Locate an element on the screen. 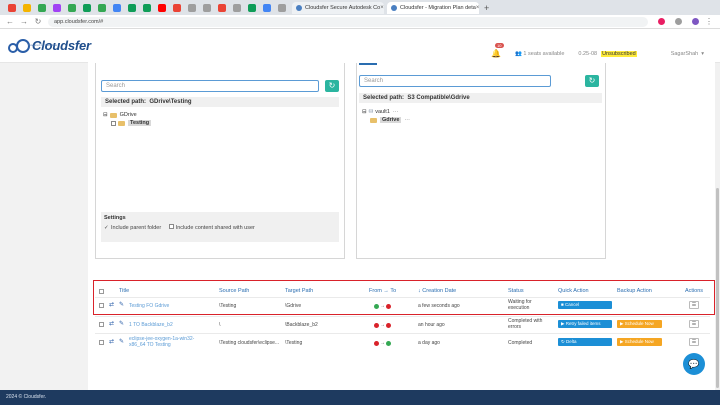 Image resolution: width=720 pixels, height=405 pixels. browser-menu-icon: ⋮ is located at coordinates (709, 21).